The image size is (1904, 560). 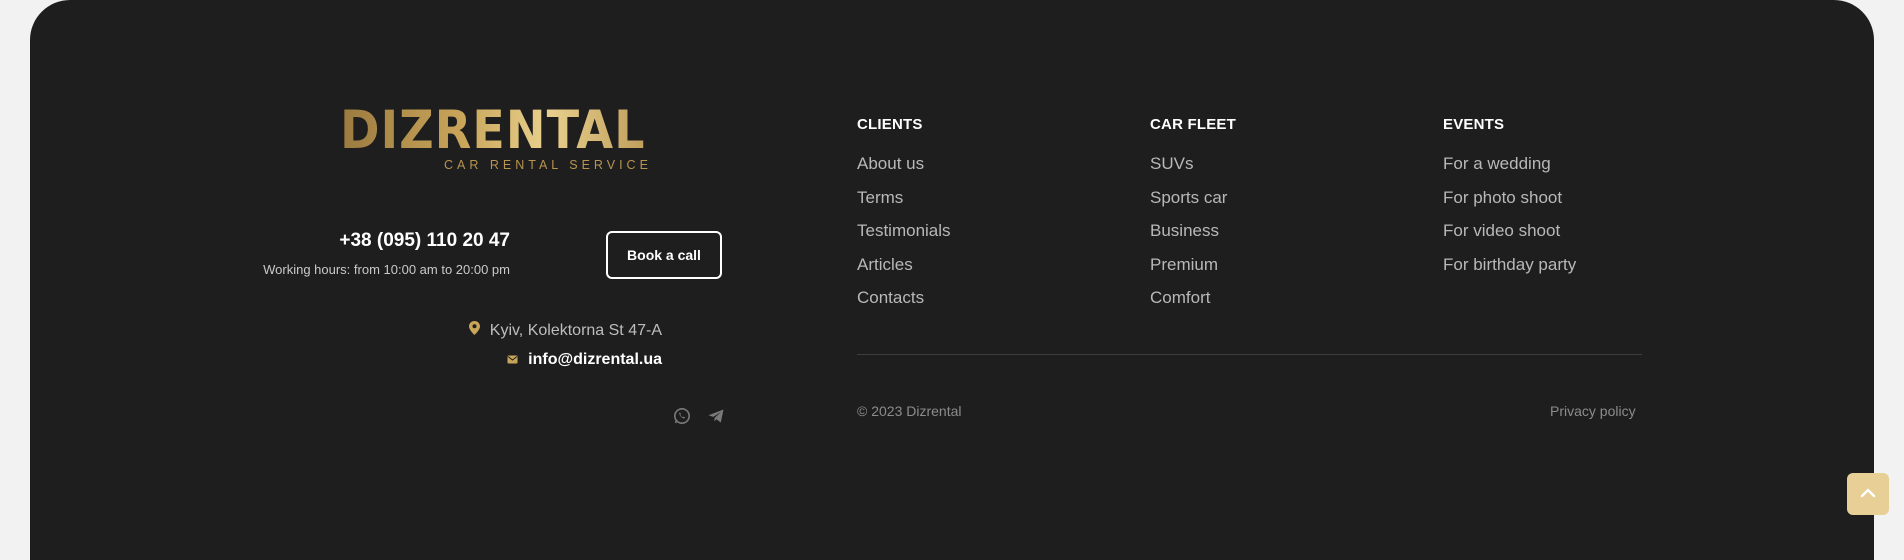 I want to click on privacy-policy-link: Privacy policy, so click(x=1593, y=411).